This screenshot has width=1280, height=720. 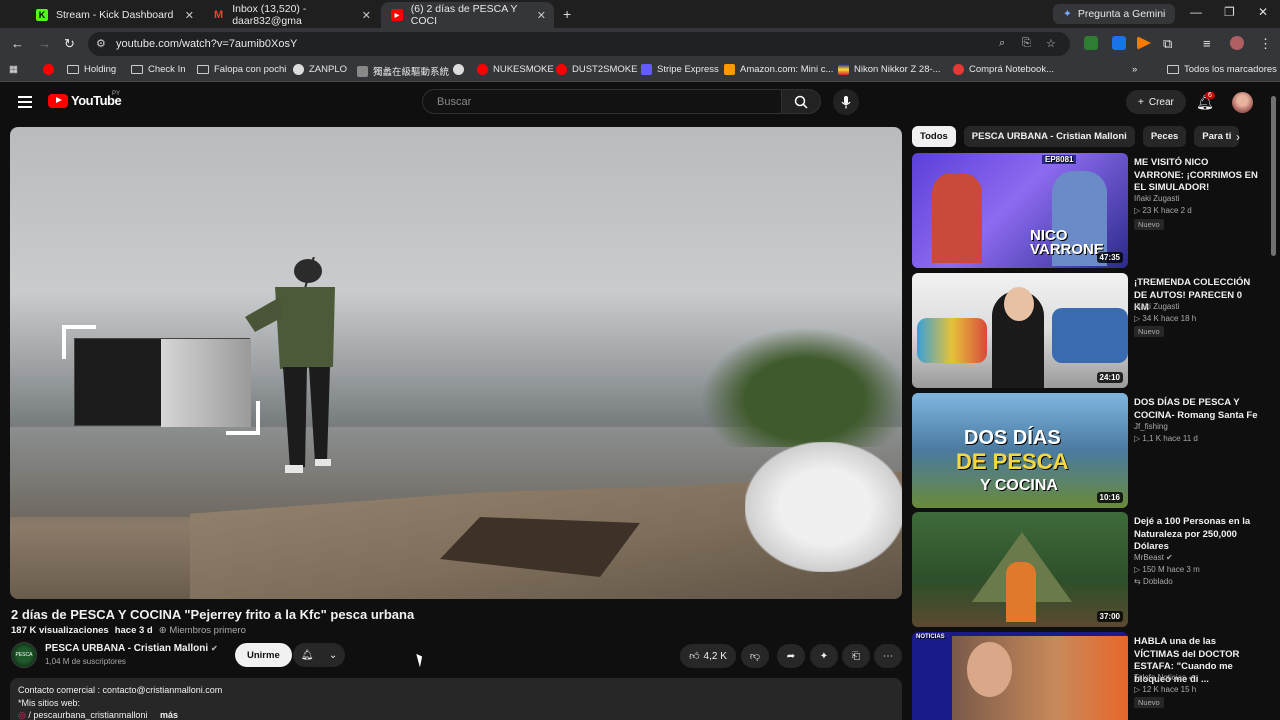 I want to click on channel-name: PESCA URBANA - Cristian Malloni ✔, so click(x=131, y=648).